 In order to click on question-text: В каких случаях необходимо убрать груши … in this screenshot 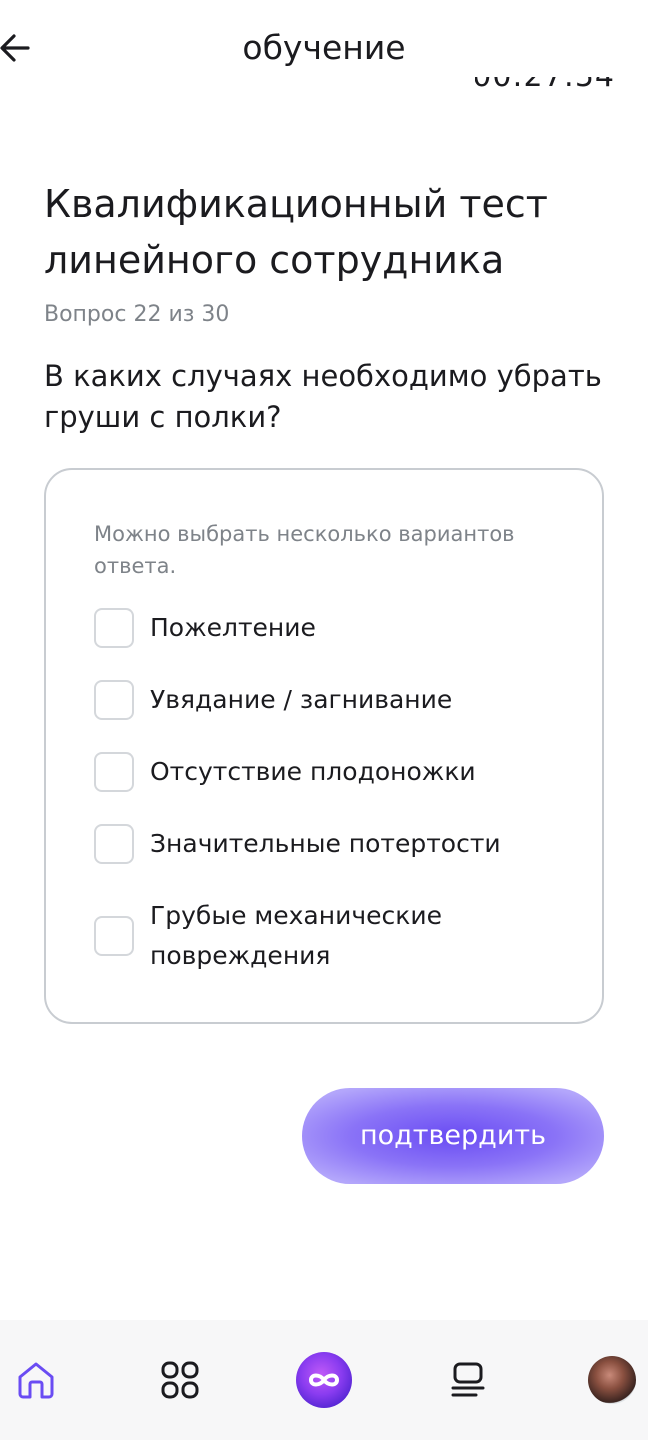, I will do `click(323, 396)`.